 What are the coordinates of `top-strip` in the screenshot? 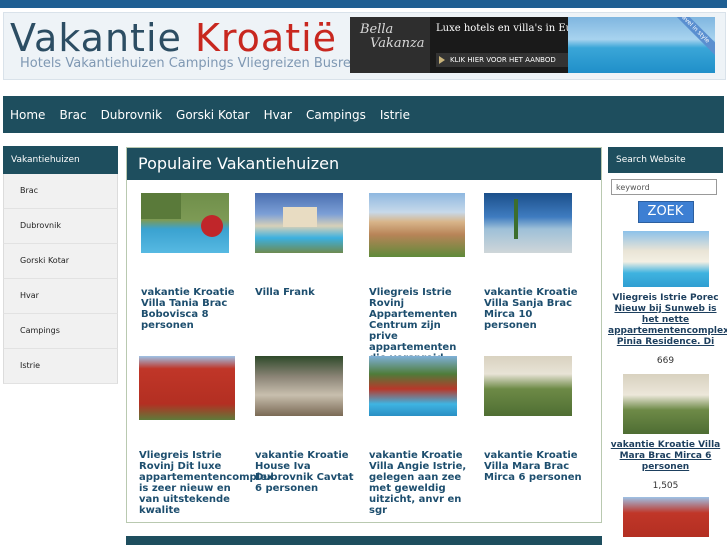 It's located at (363, 4).